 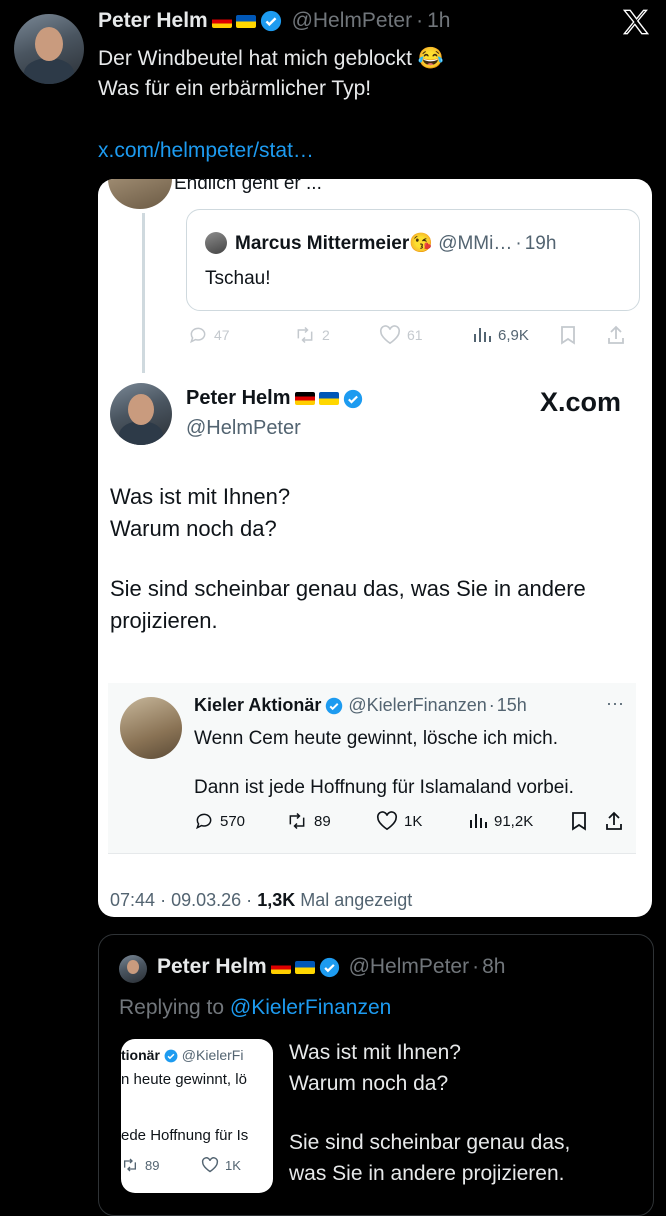 I want to click on thumb-like-value: 1K, so click(x=233, y=1165).